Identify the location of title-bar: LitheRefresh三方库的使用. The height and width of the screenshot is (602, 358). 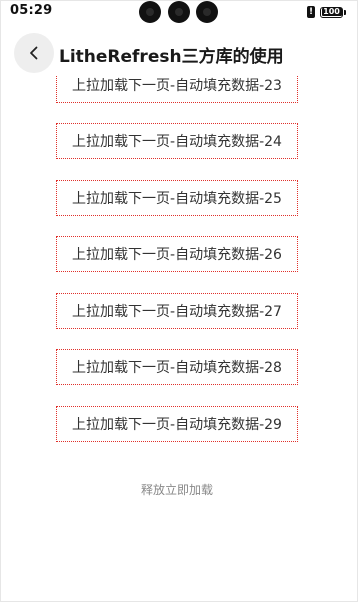
(179, 53).